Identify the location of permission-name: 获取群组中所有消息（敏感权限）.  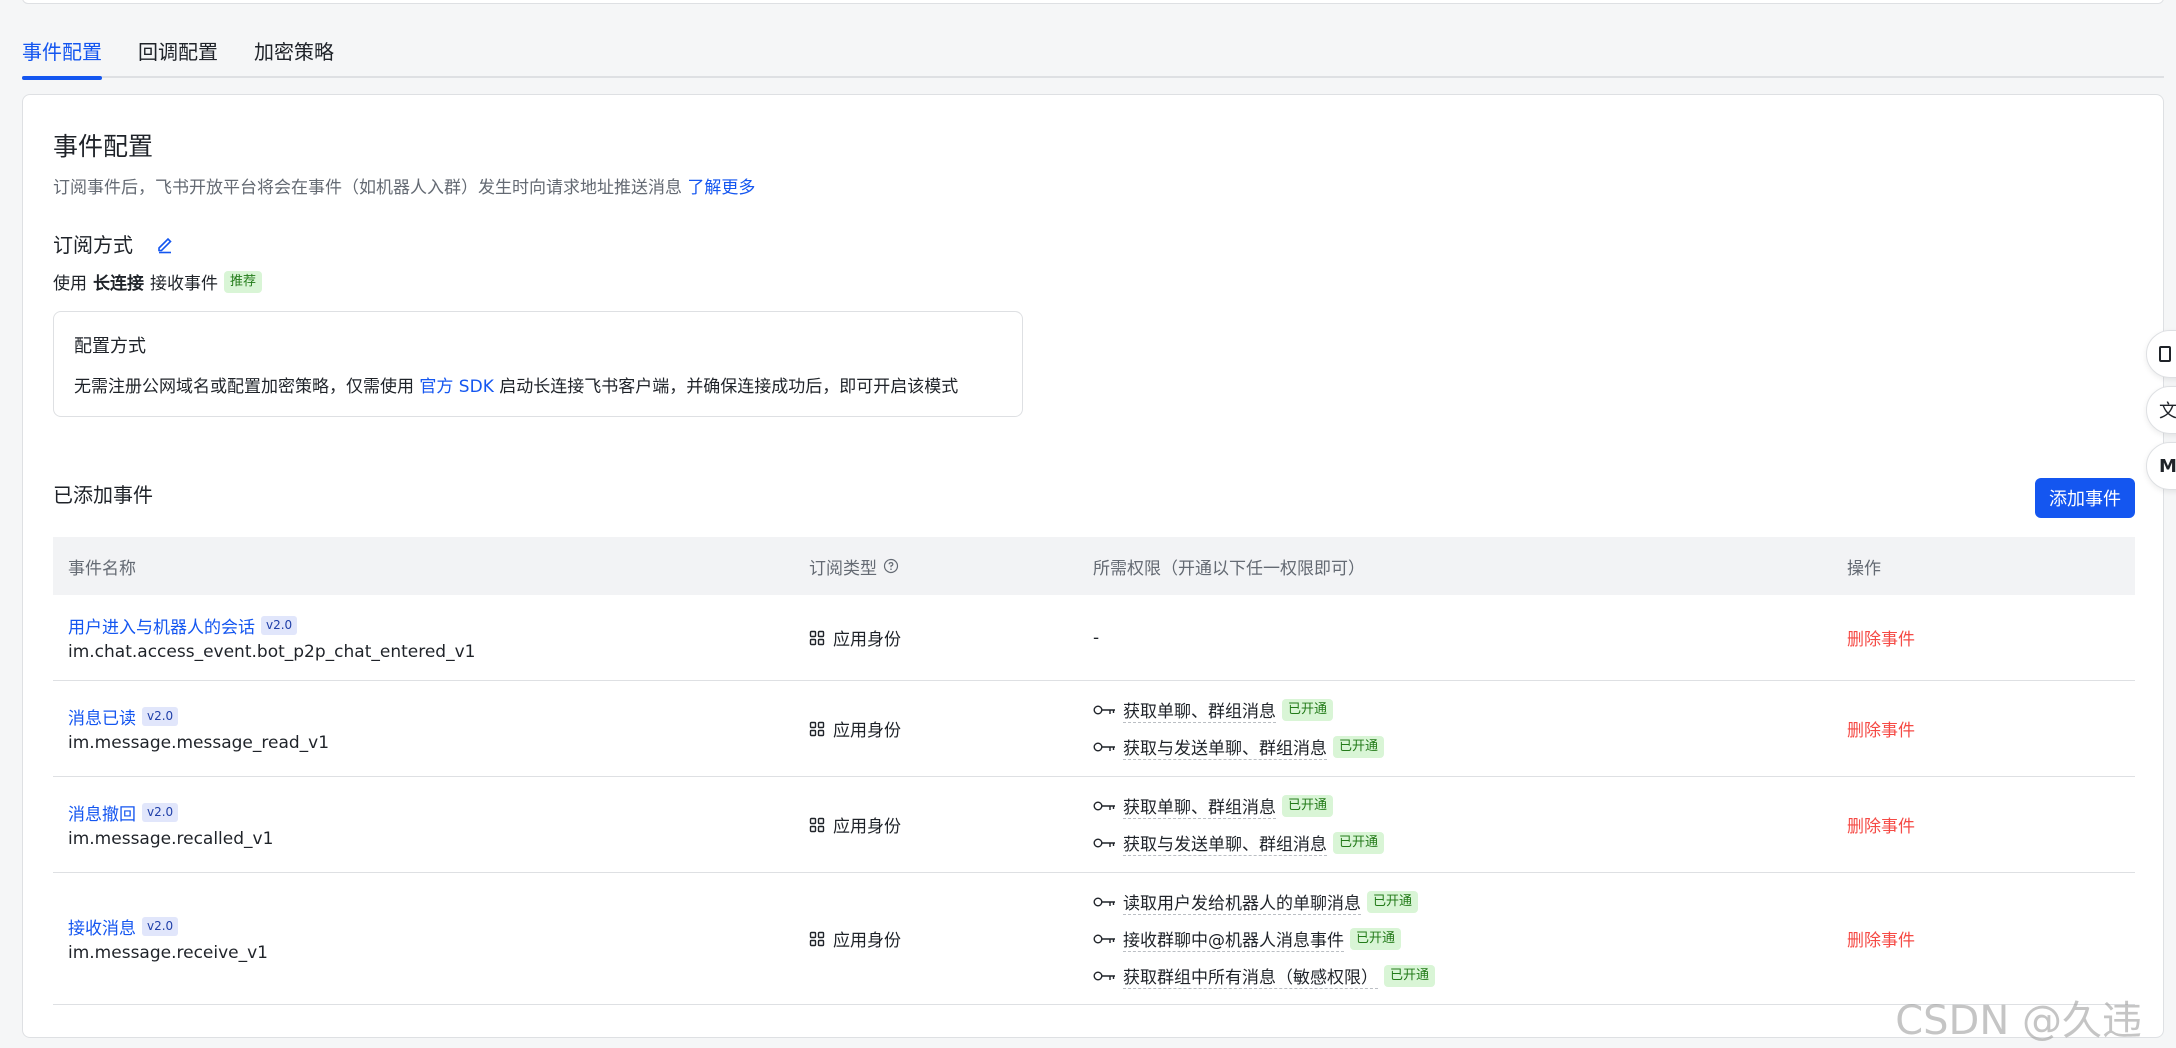
(1250, 976).